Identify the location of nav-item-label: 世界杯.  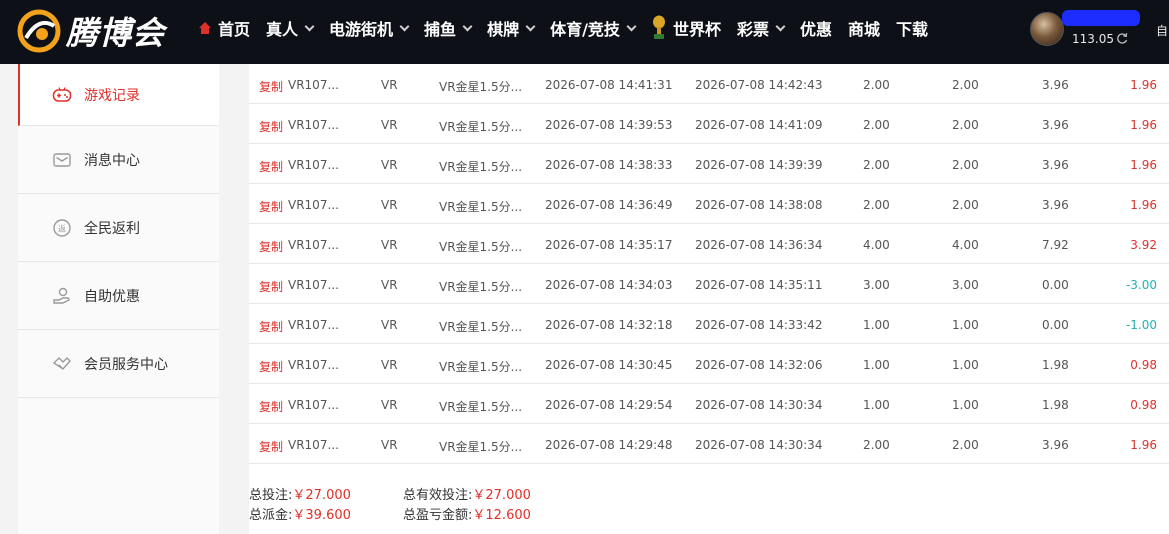
(696, 29).